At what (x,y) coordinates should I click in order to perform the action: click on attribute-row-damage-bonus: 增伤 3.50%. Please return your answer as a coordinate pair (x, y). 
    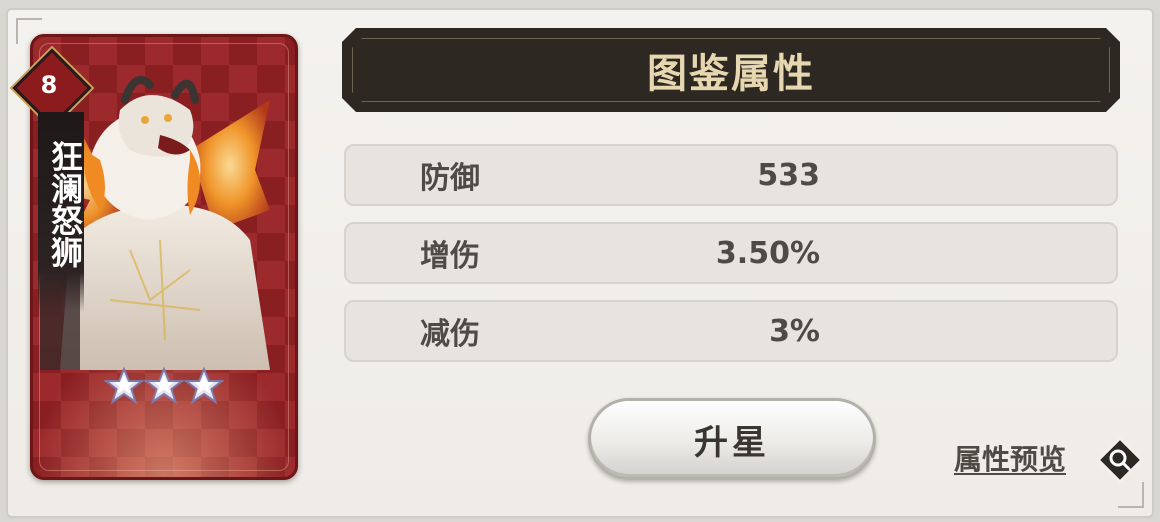
    Looking at the image, I should click on (731, 253).